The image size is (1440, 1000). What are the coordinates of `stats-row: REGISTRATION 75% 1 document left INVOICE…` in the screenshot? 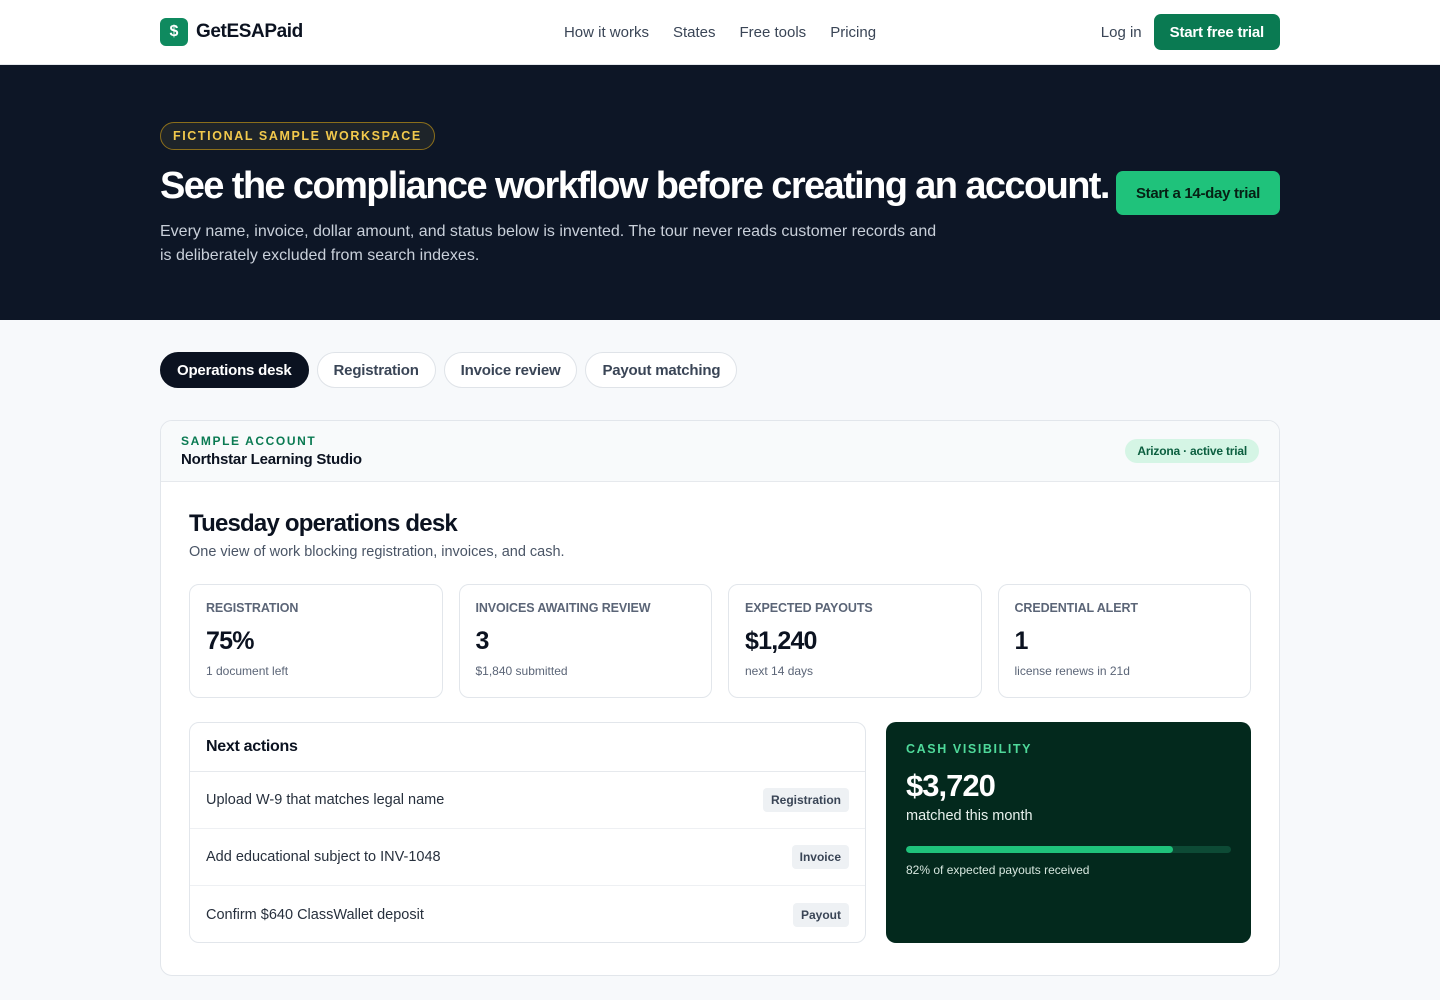 It's located at (720, 641).